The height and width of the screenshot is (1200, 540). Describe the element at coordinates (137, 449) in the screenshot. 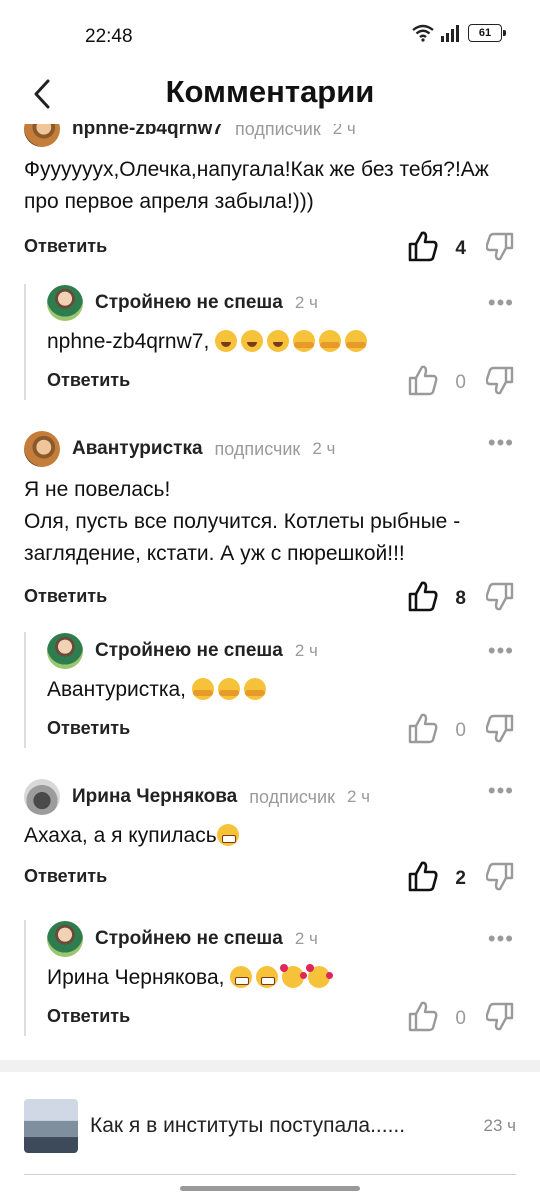

I see `author-name: Авантуристка` at that location.